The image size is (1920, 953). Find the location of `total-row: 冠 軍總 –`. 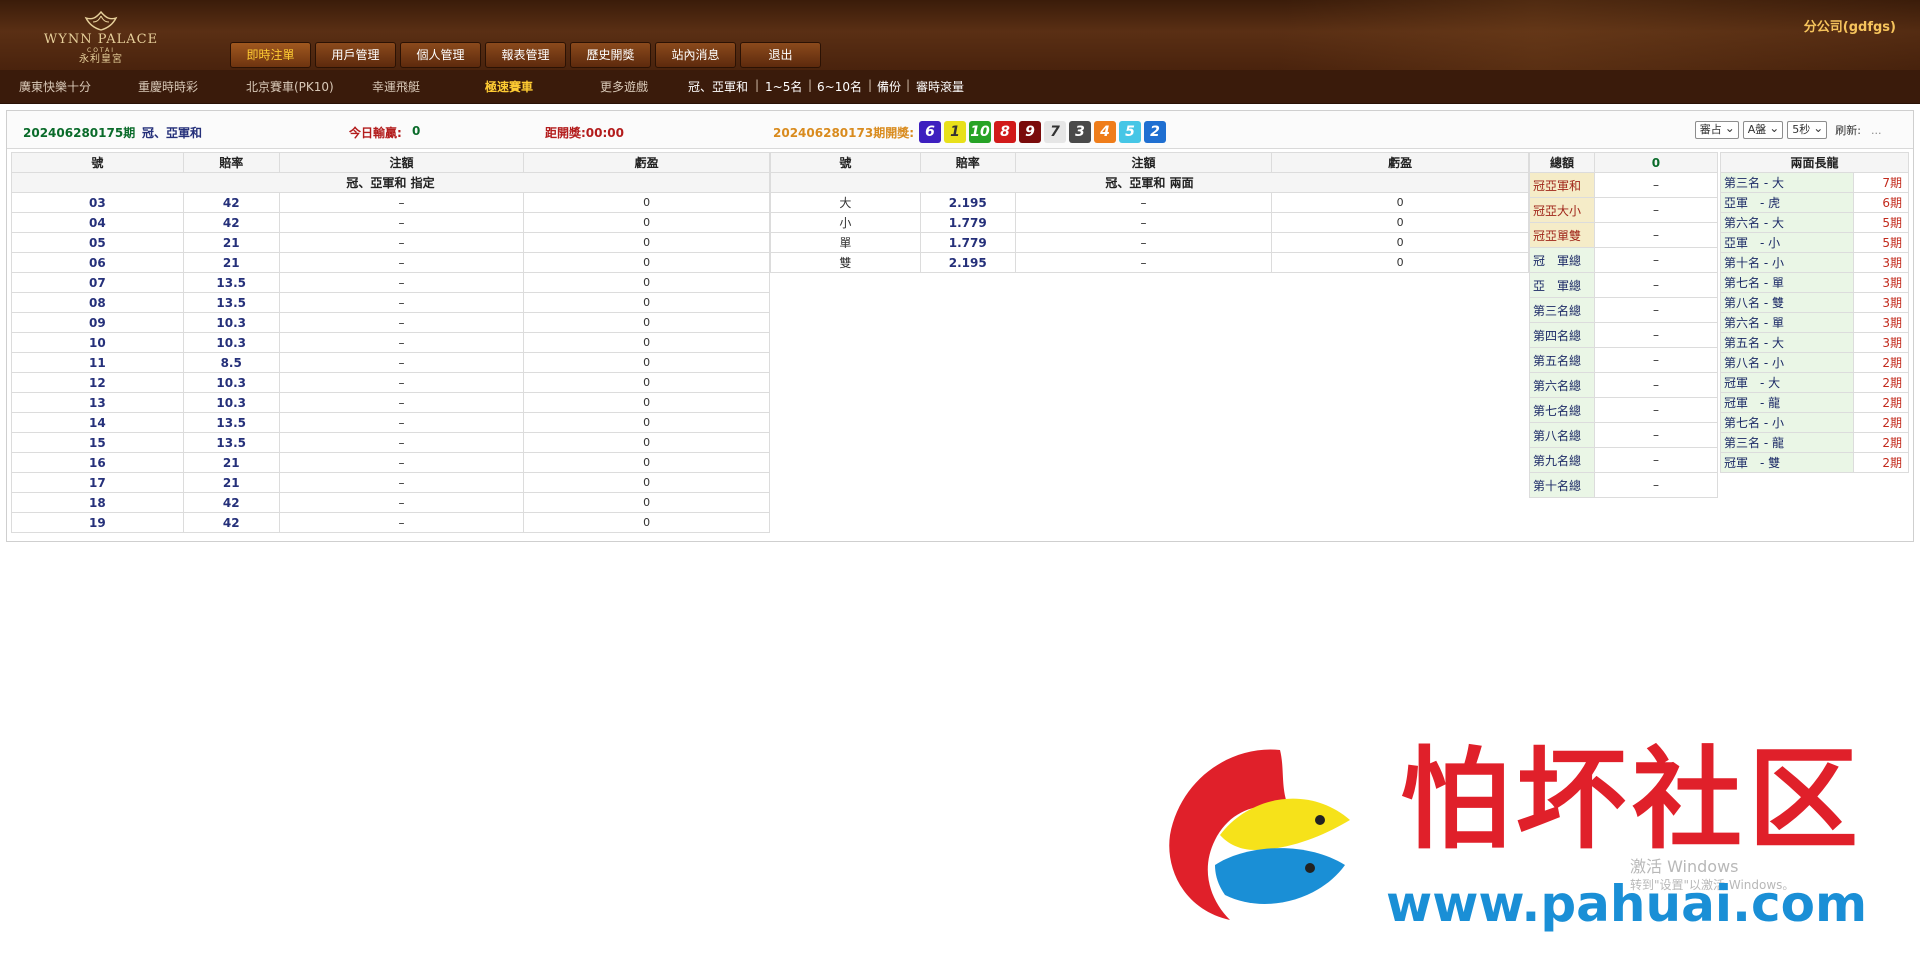

total-row: 冠 軍總 – is located at coordinates (1624, 260).